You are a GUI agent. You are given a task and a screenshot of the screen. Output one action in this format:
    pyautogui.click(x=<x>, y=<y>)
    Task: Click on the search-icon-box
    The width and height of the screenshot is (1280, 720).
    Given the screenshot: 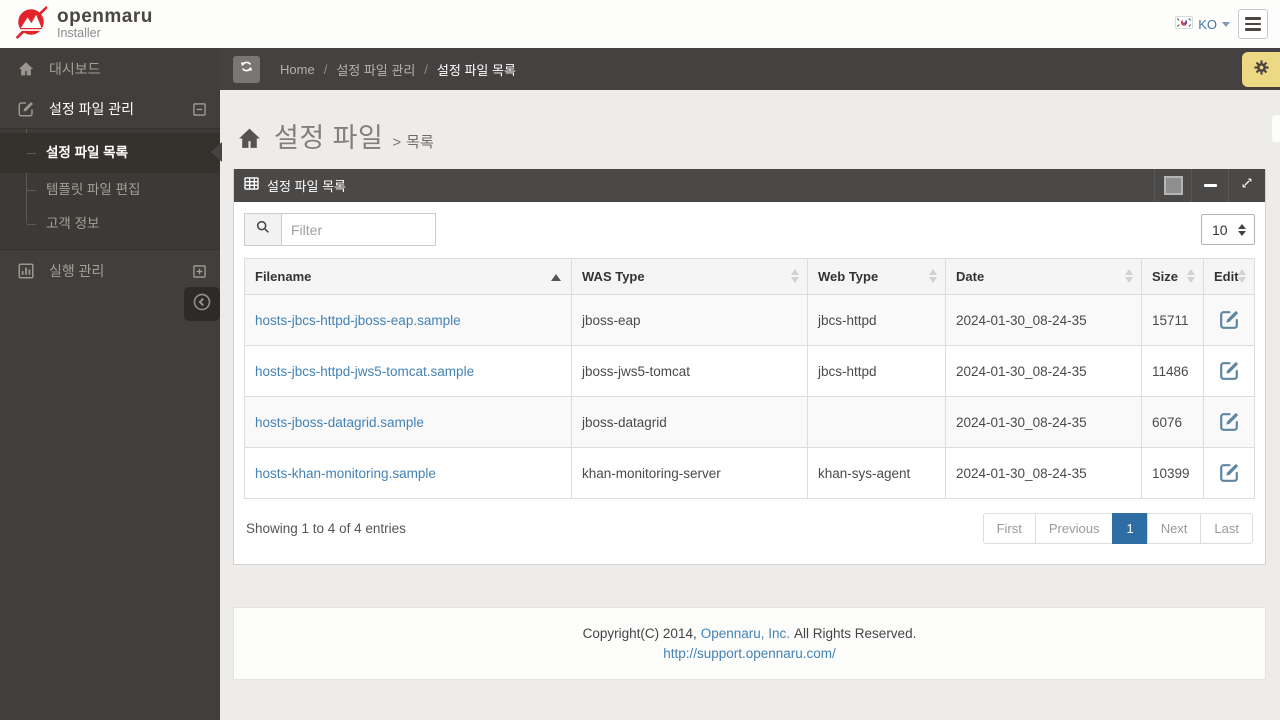 What is the action you would take?
    pyautogui.click(x=262, y=229)
    